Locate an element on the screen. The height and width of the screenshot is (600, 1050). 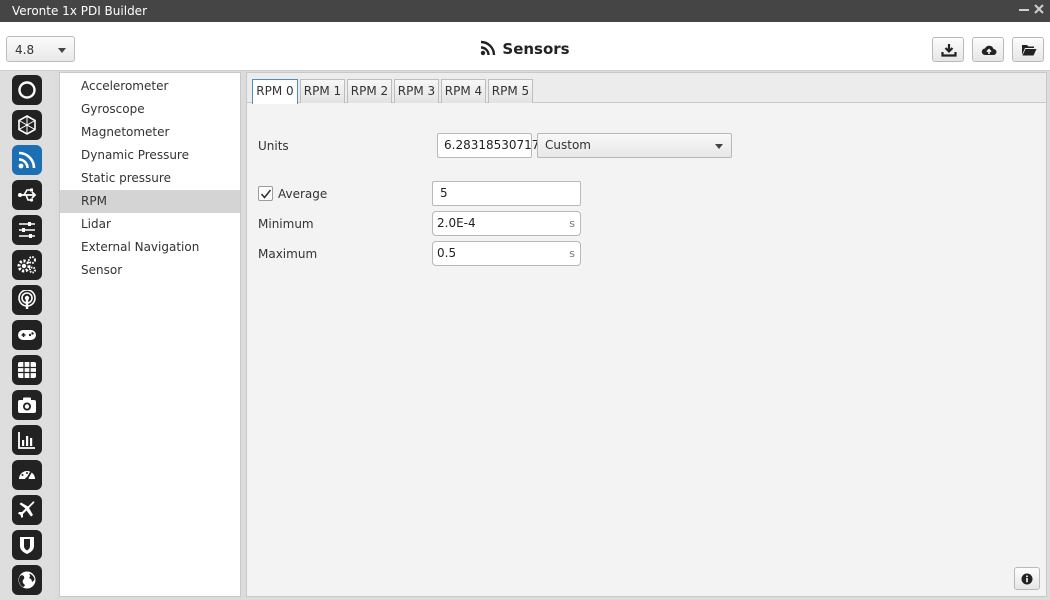
info-button is located at coordinates (1027, 578).